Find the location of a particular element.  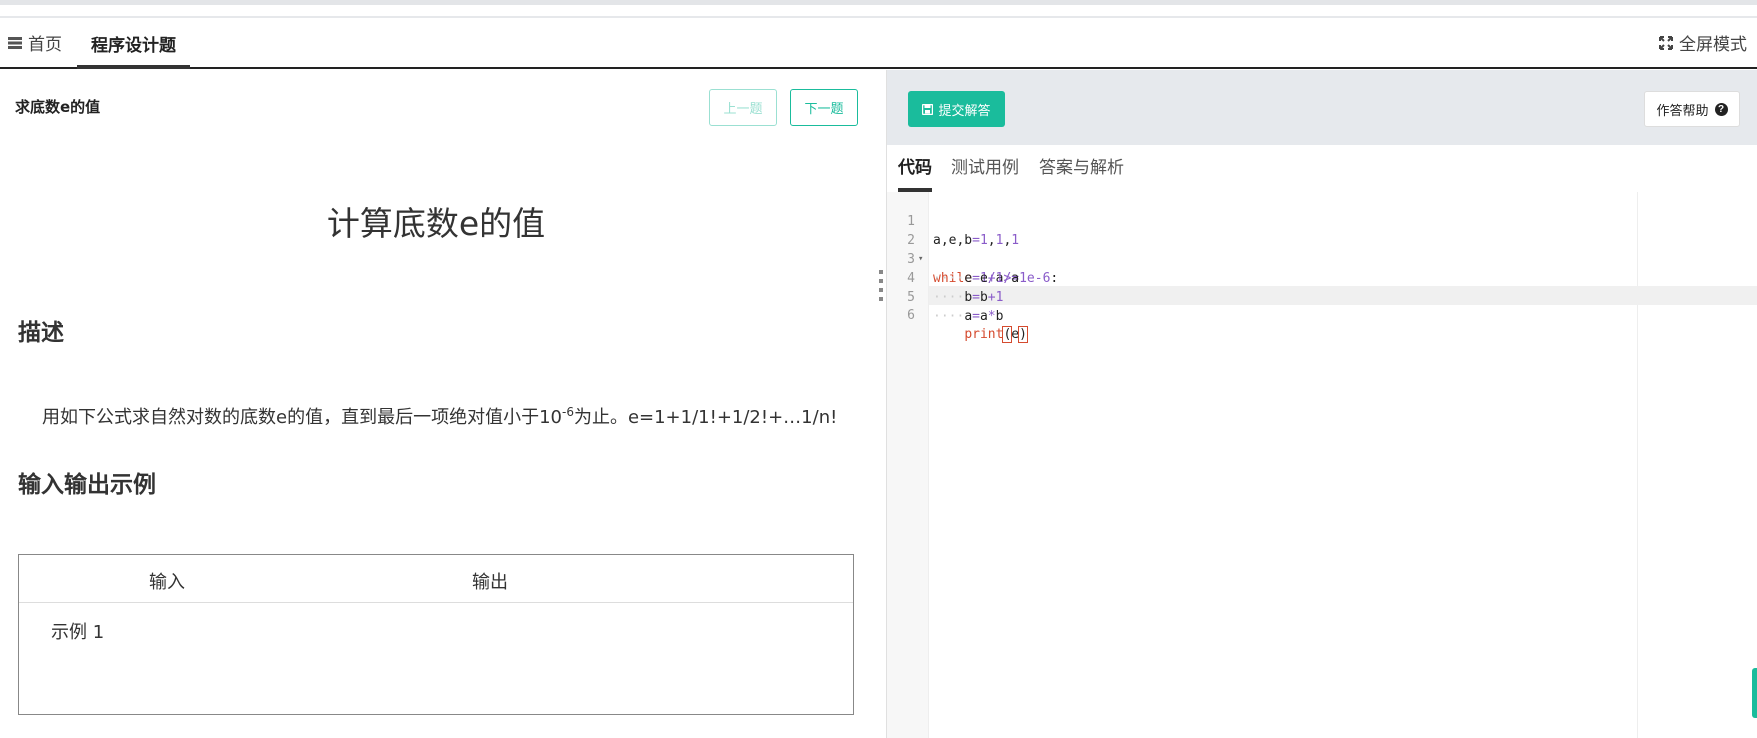

problem-title: 计算底数e的值 is located at coordinates (436, 223).